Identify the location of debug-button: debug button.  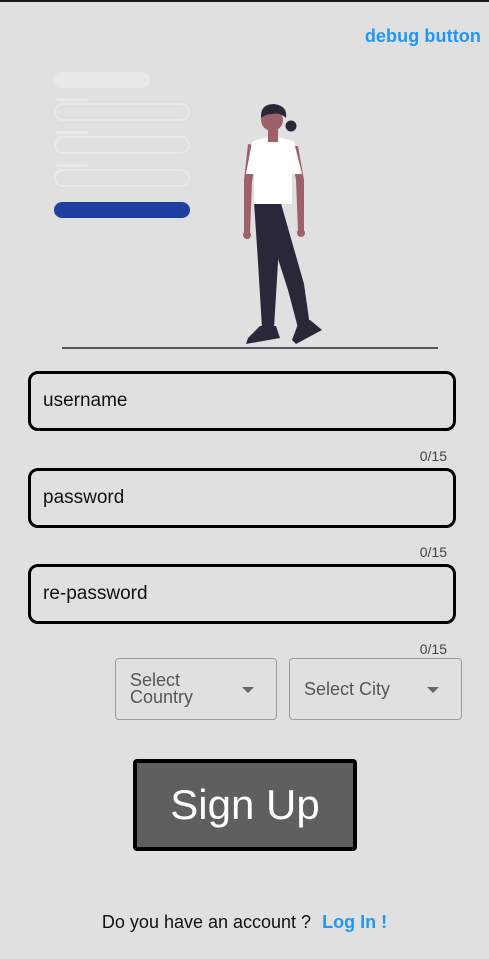
(423, 36).